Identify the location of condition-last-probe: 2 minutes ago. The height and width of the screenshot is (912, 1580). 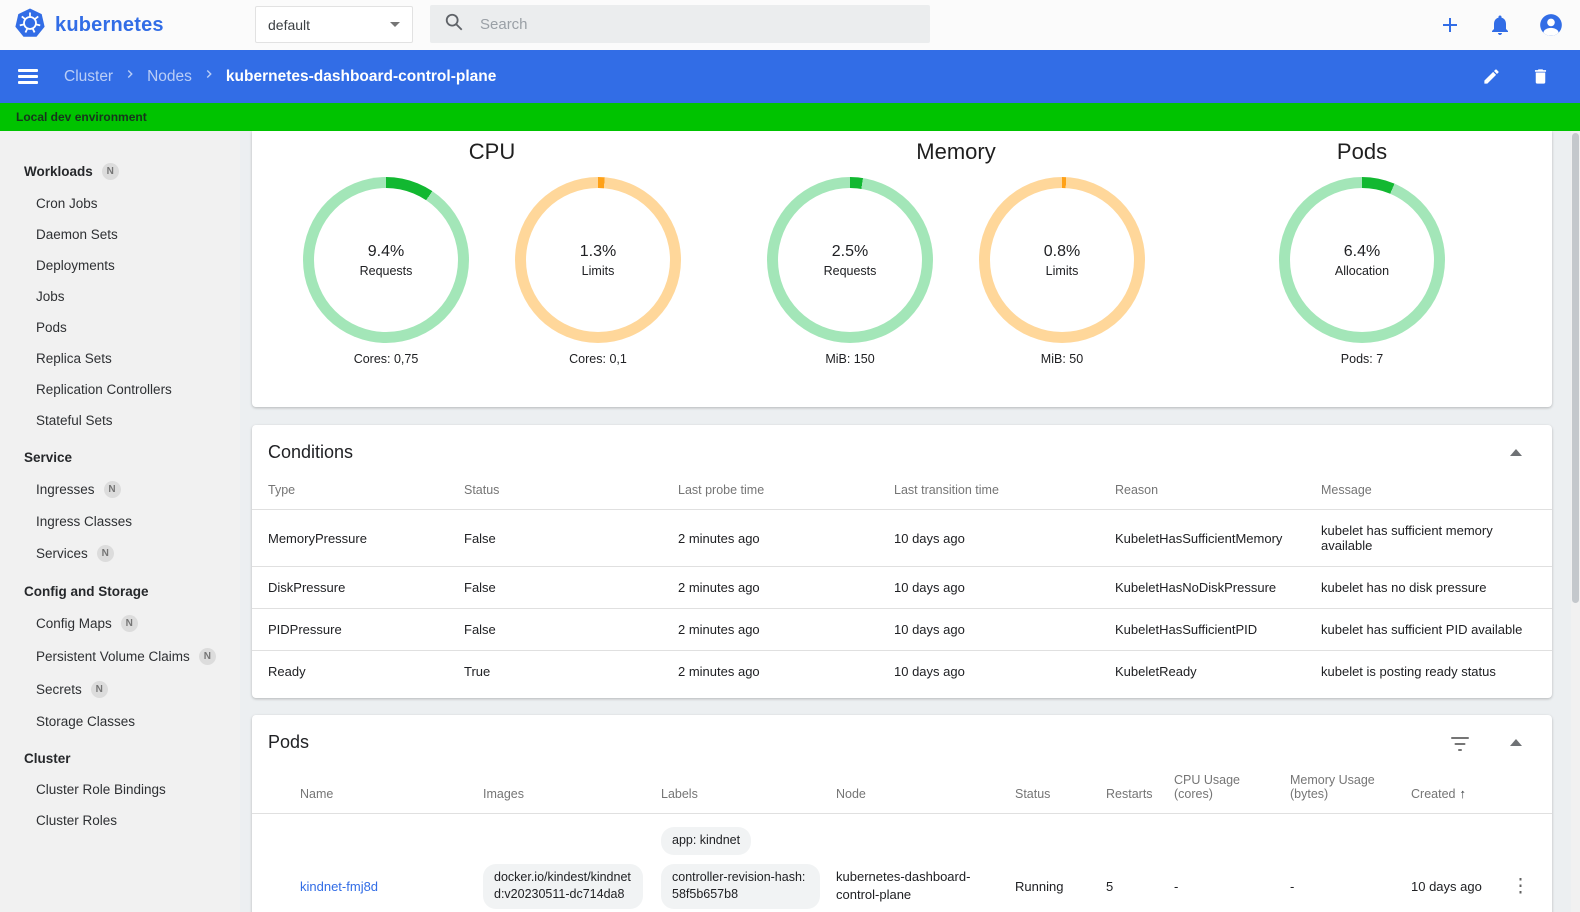
(786, 538).